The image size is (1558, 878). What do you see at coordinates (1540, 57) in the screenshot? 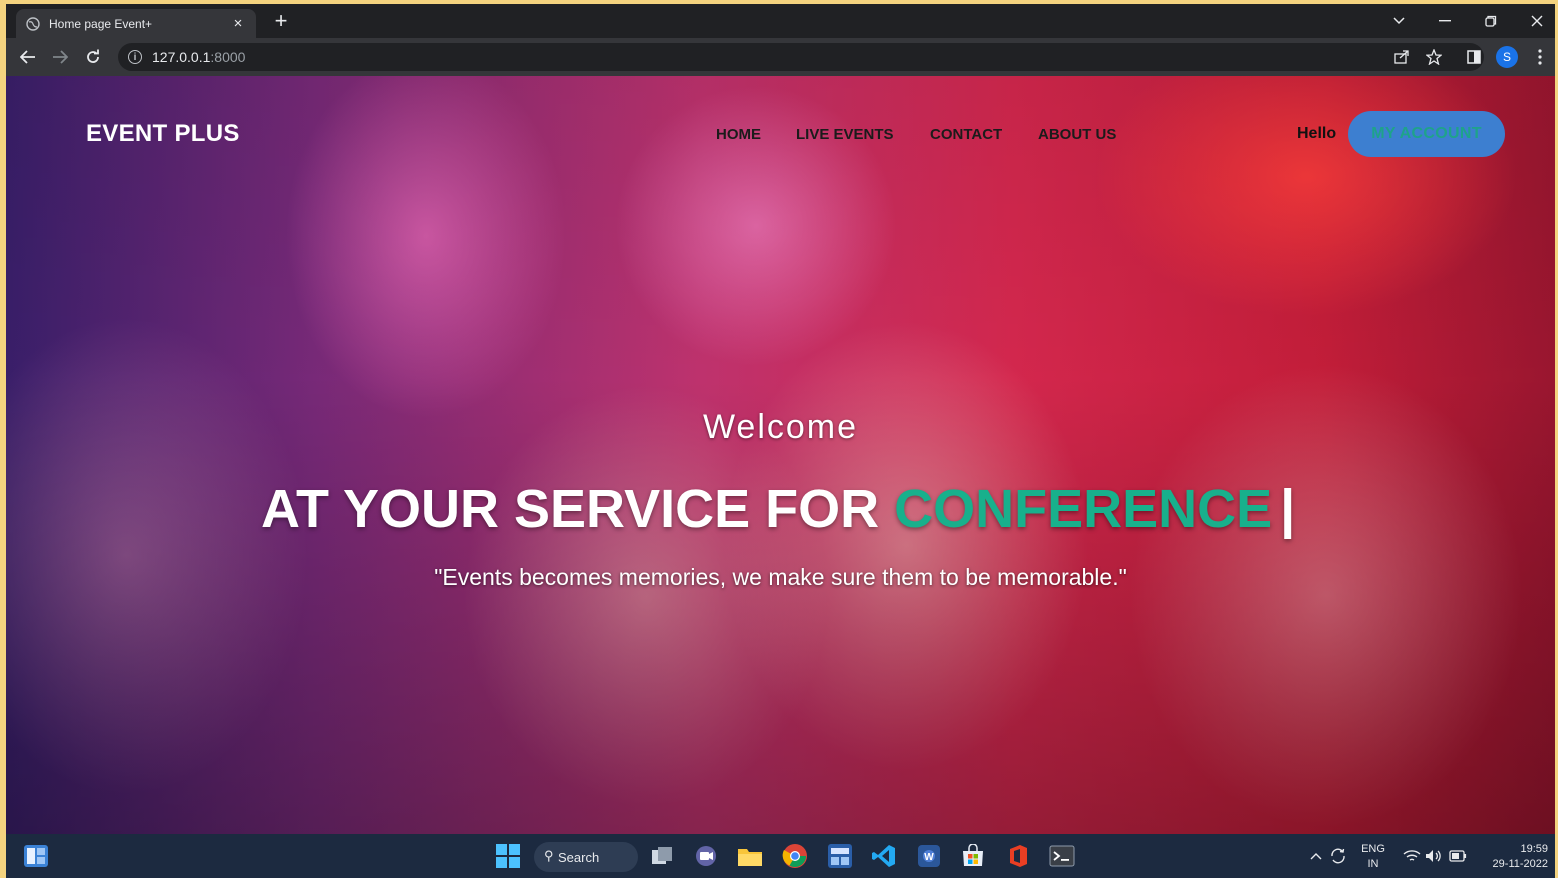
I see `menu-kebab-icon` at bounding box center [1540, 57].